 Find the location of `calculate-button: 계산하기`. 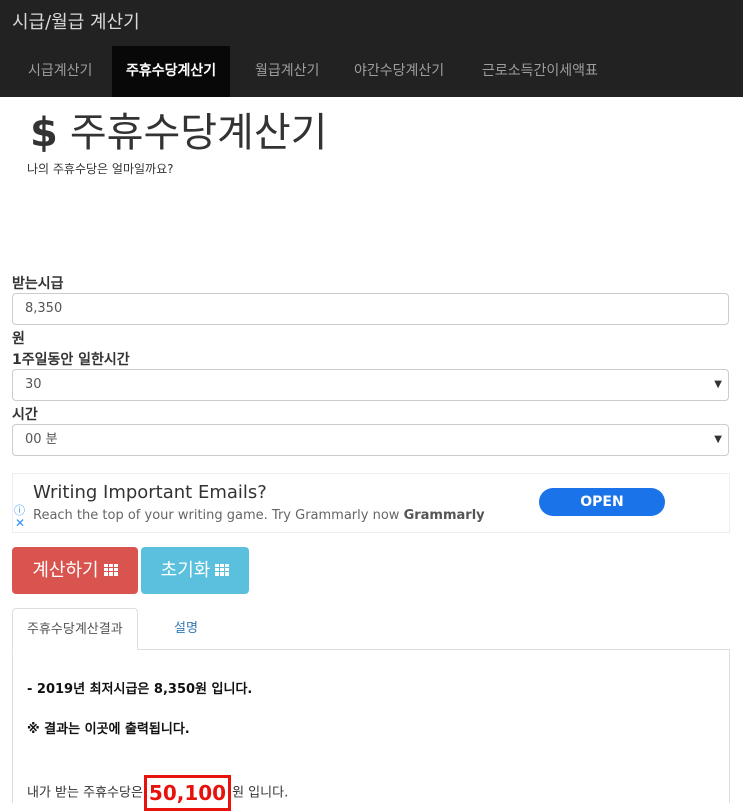

calculate-button: 계산하기 is located at coordinates (75, 570).